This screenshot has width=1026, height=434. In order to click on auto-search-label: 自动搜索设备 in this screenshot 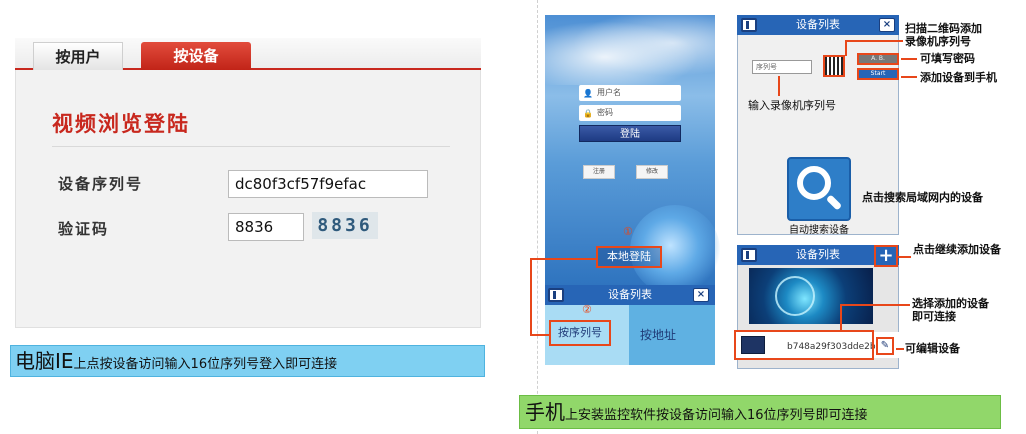, I will do `click(819, 230)`.